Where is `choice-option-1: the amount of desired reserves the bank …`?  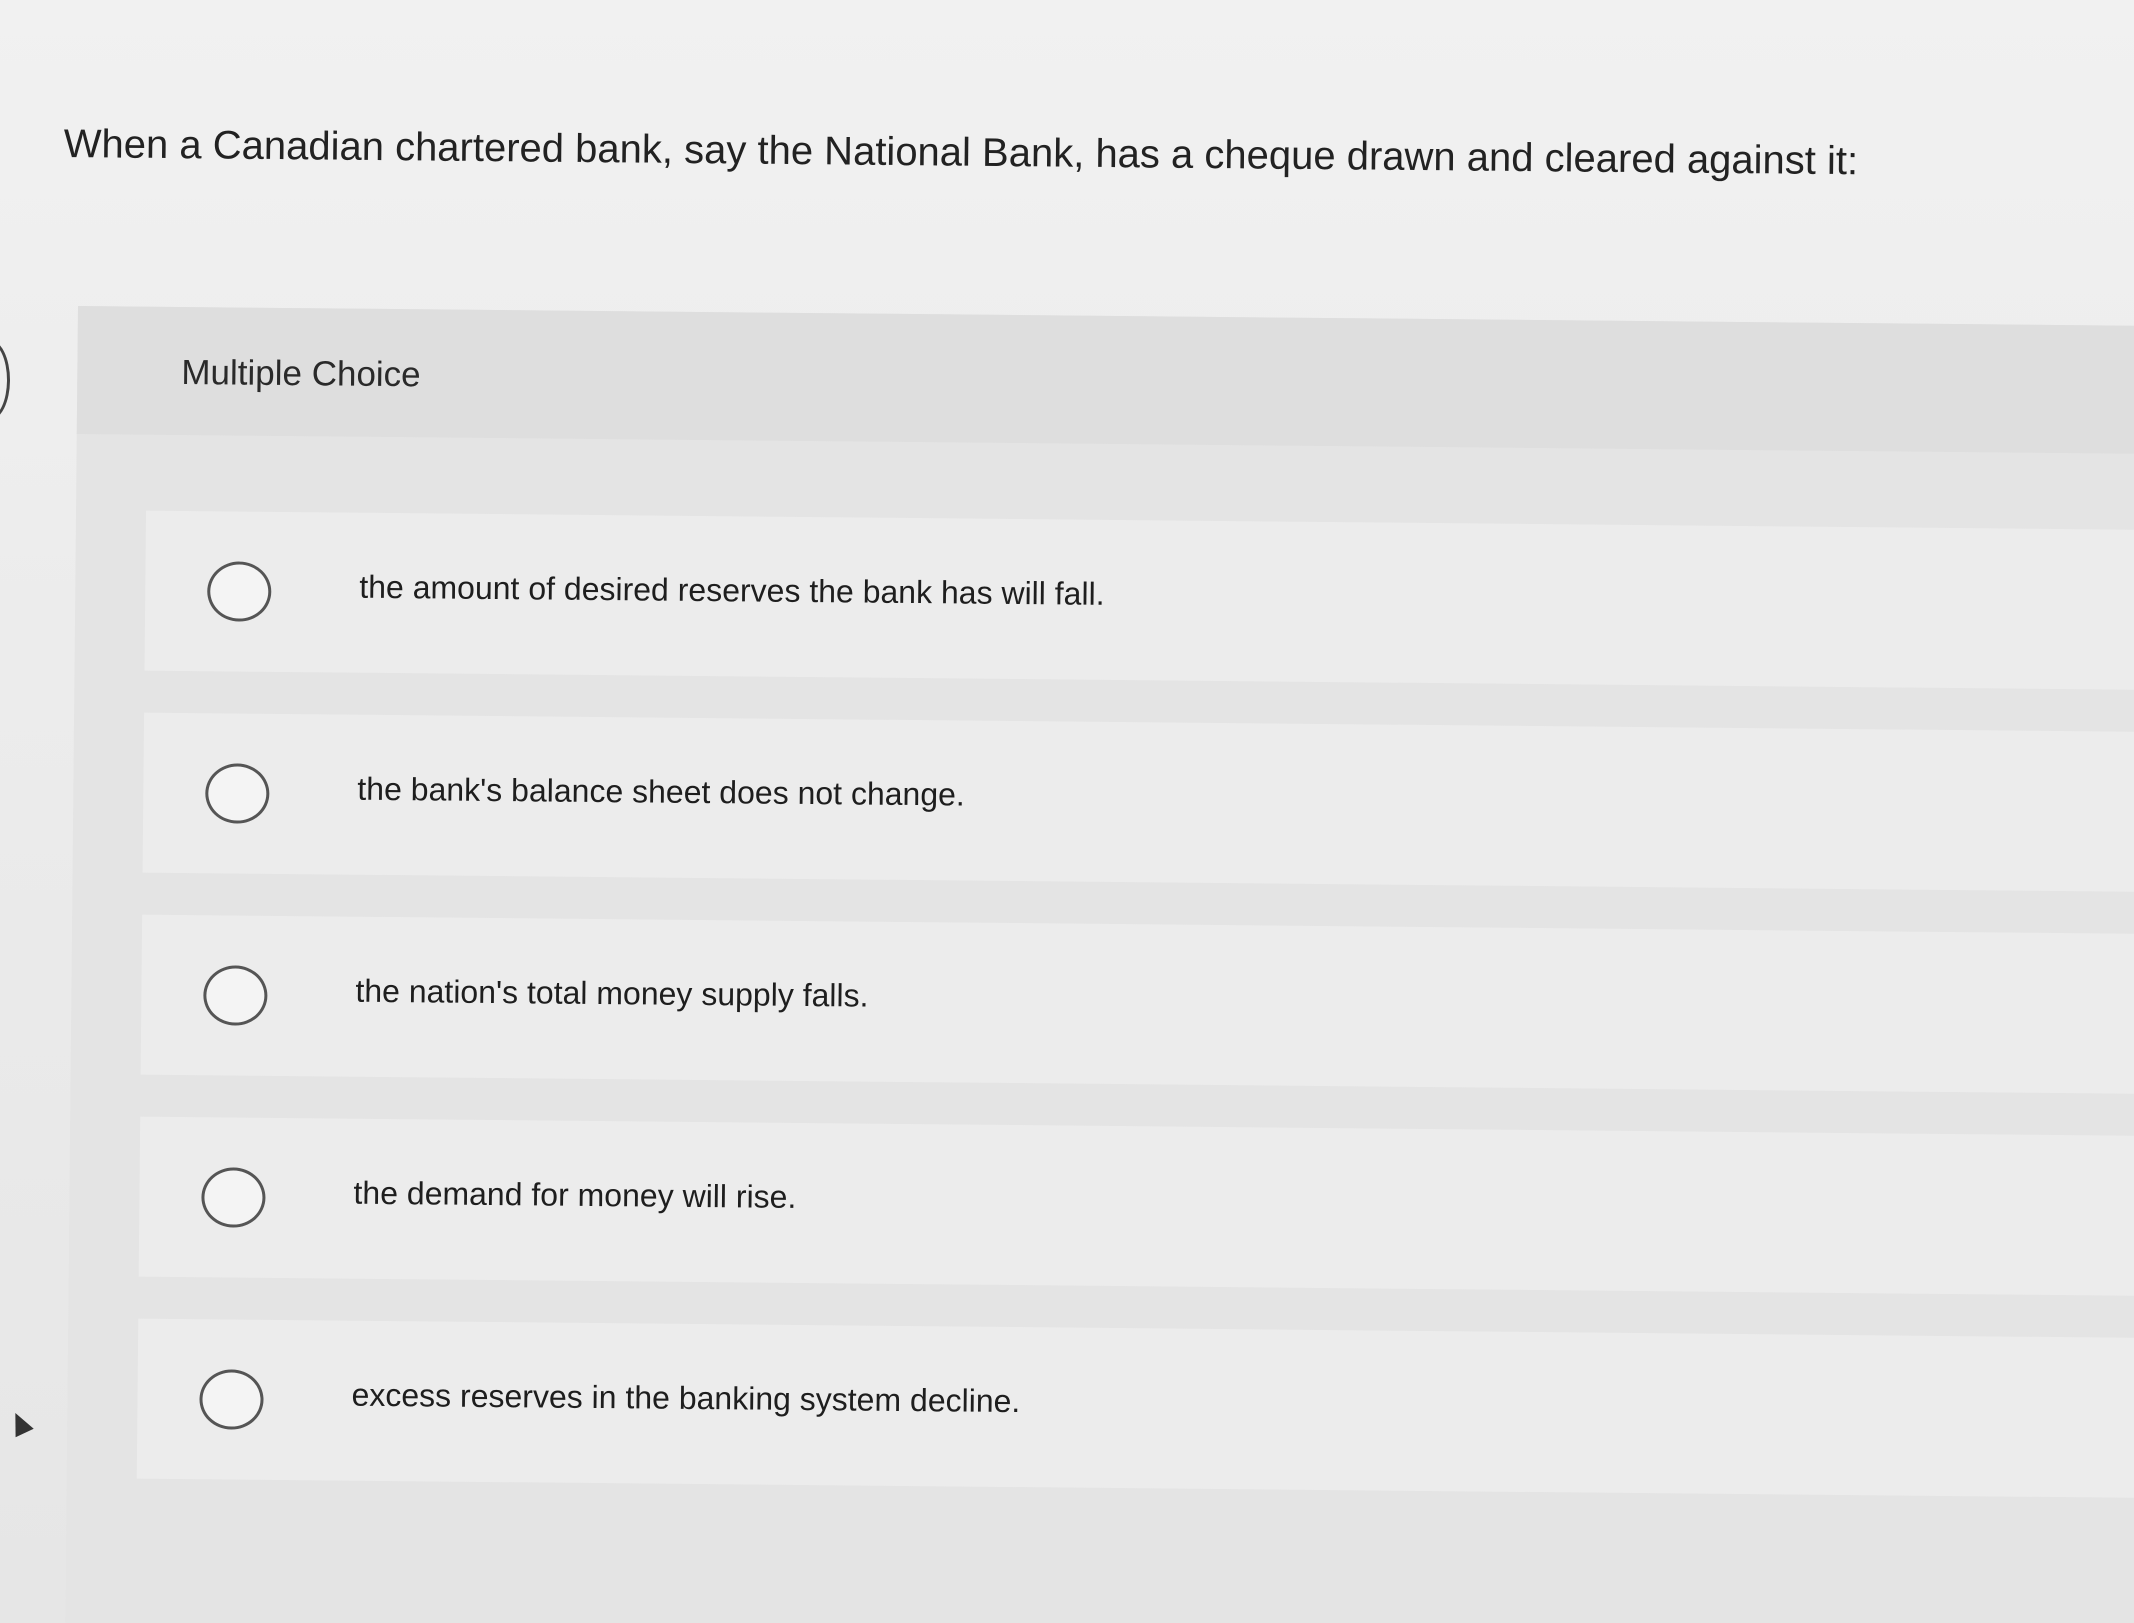
choice-option-1: the amount of desired reserves the bank … is located at coordinates (1139, 600).